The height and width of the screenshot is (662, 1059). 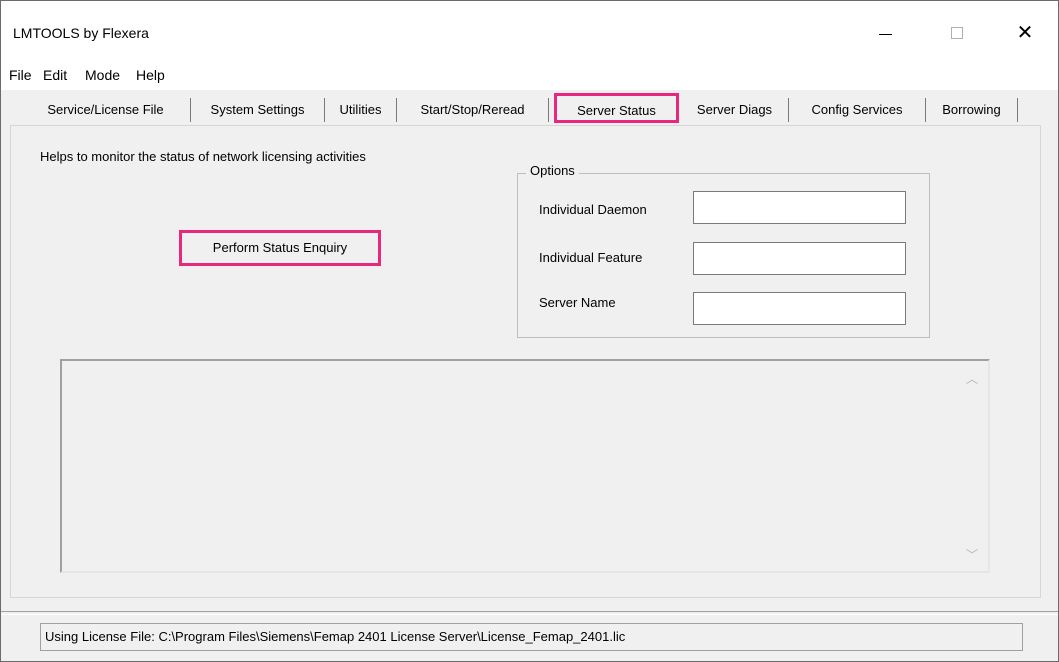 What do you see at coordinates (799, 207) in the screenshot?
I see `individual-daemon-input` at bounding box center [799, 207].